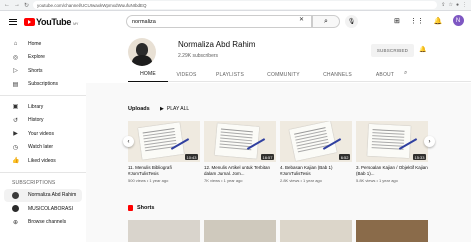 Image resolution: width=471 pixels, height=242 pixels. Describe the element at coordinates (283, 74) in the screenshot. I see `tab-community: COMMUNITY` at that location.